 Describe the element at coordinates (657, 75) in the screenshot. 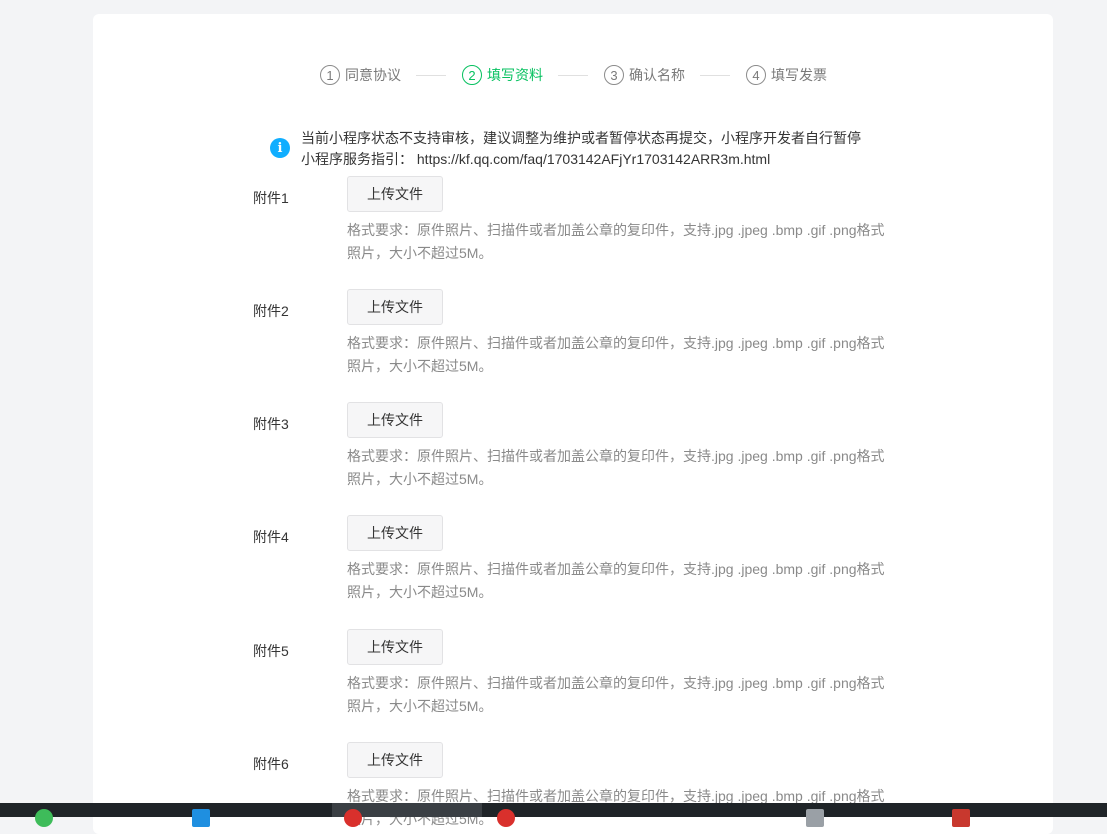

I see `step-label: 确认名称` at that location.